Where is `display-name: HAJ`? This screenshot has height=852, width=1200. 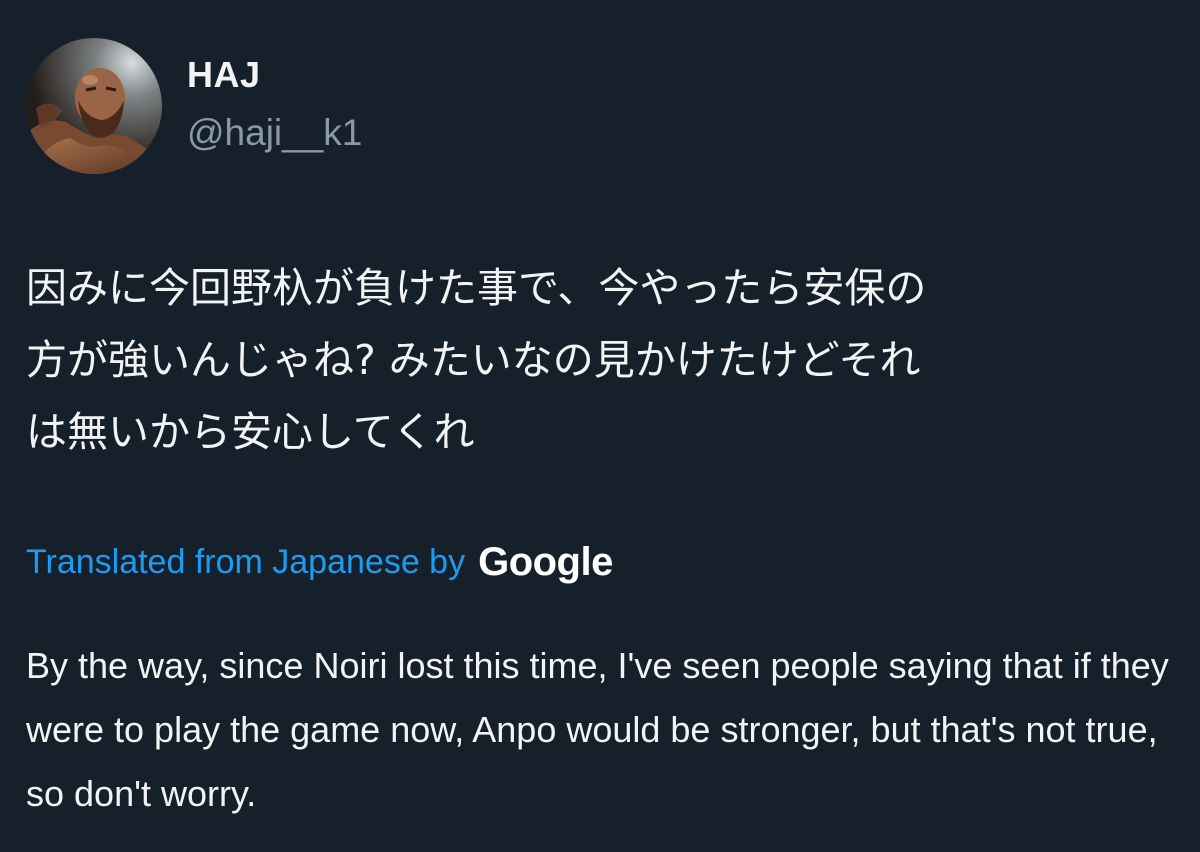 display-name: HAJ is located at coordinates (224, 75).